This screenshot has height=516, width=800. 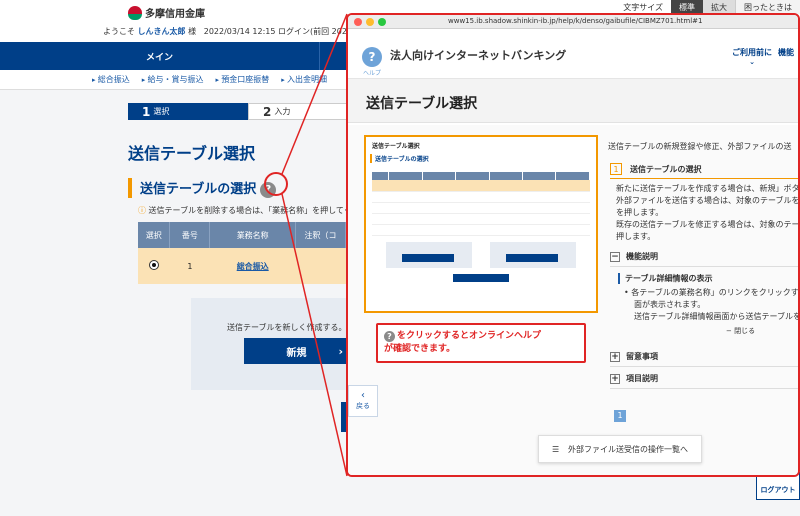 What do you see at coordinates (615, 256) in the screenshot?
I see `minus-icon: −` at bounding box center [615, 256].